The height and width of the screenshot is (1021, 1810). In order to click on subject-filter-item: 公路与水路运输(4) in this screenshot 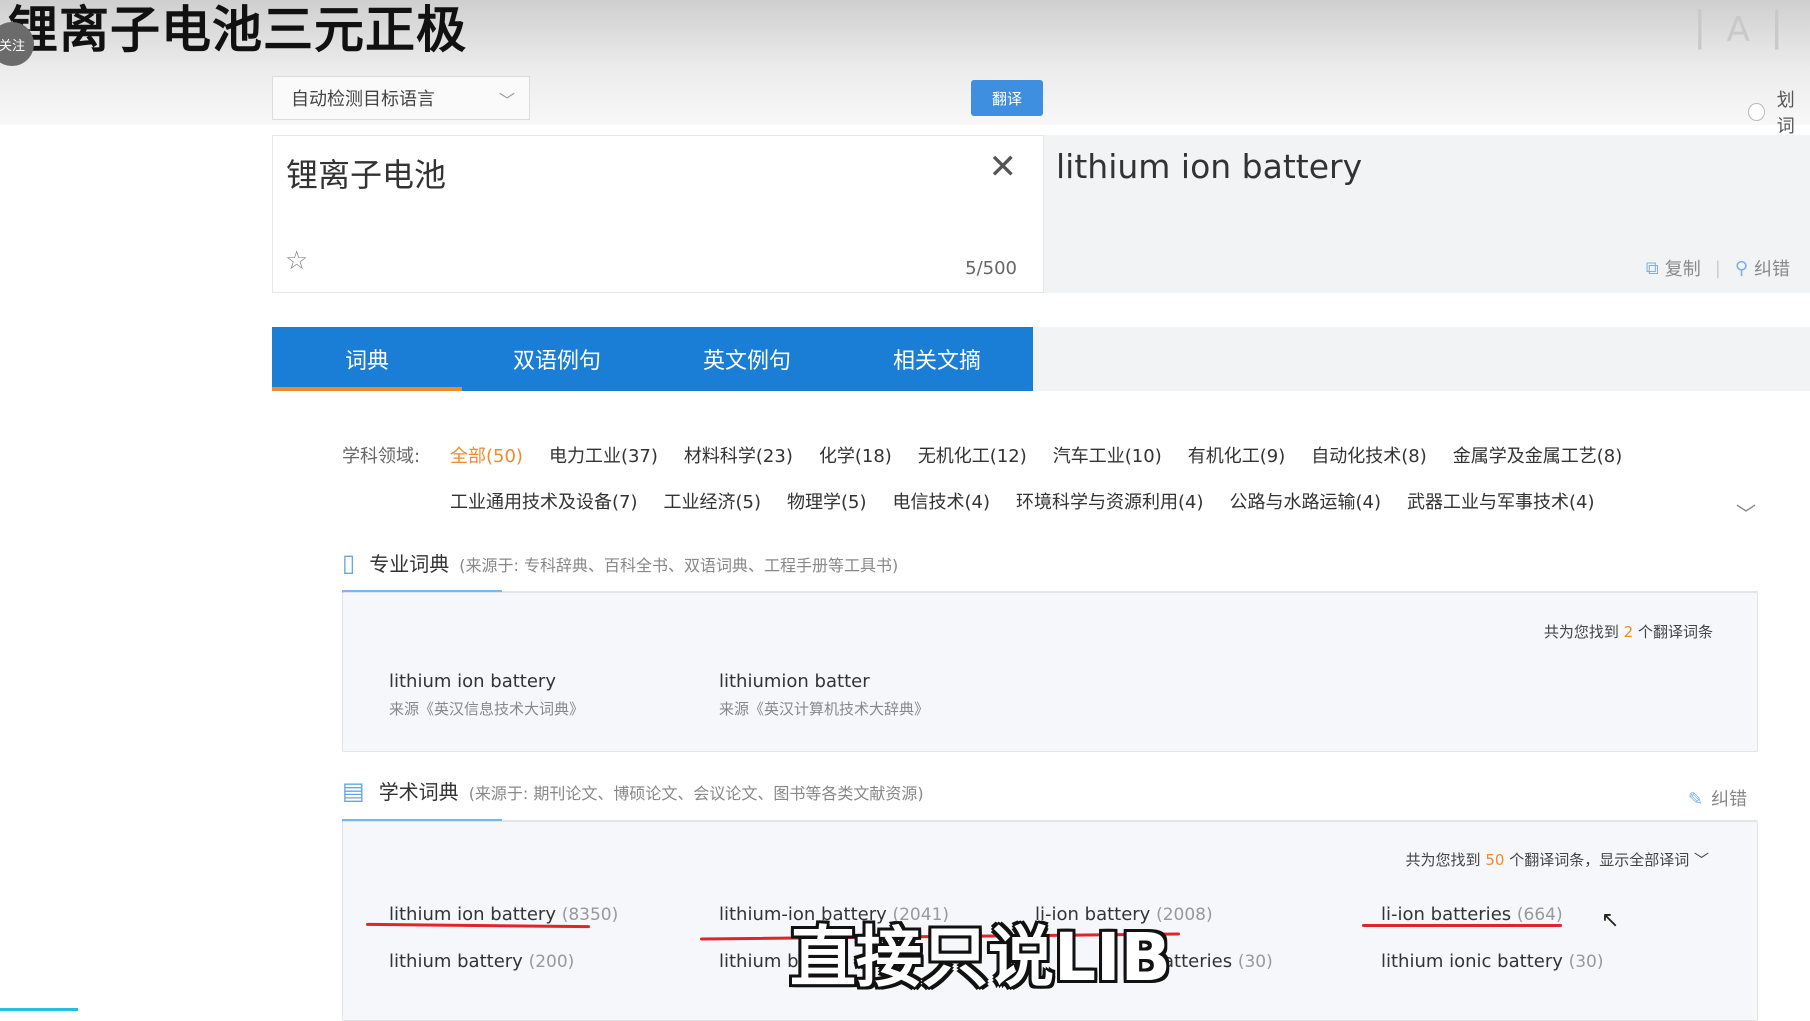, I will do `click(1306, 501)`.